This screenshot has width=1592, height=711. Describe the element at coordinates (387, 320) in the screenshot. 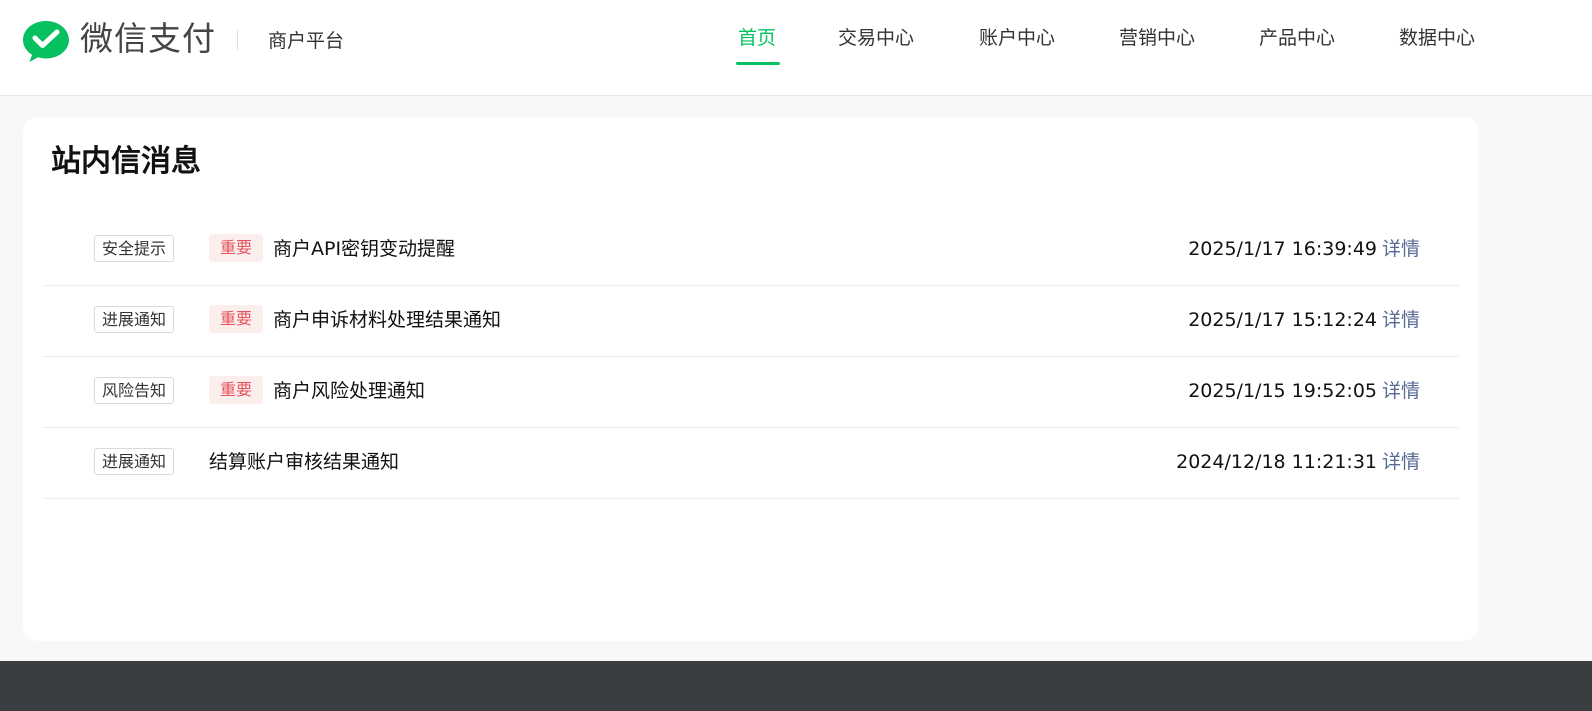

I see `message-title: 商户申诉材料处理结果通知` at that location.